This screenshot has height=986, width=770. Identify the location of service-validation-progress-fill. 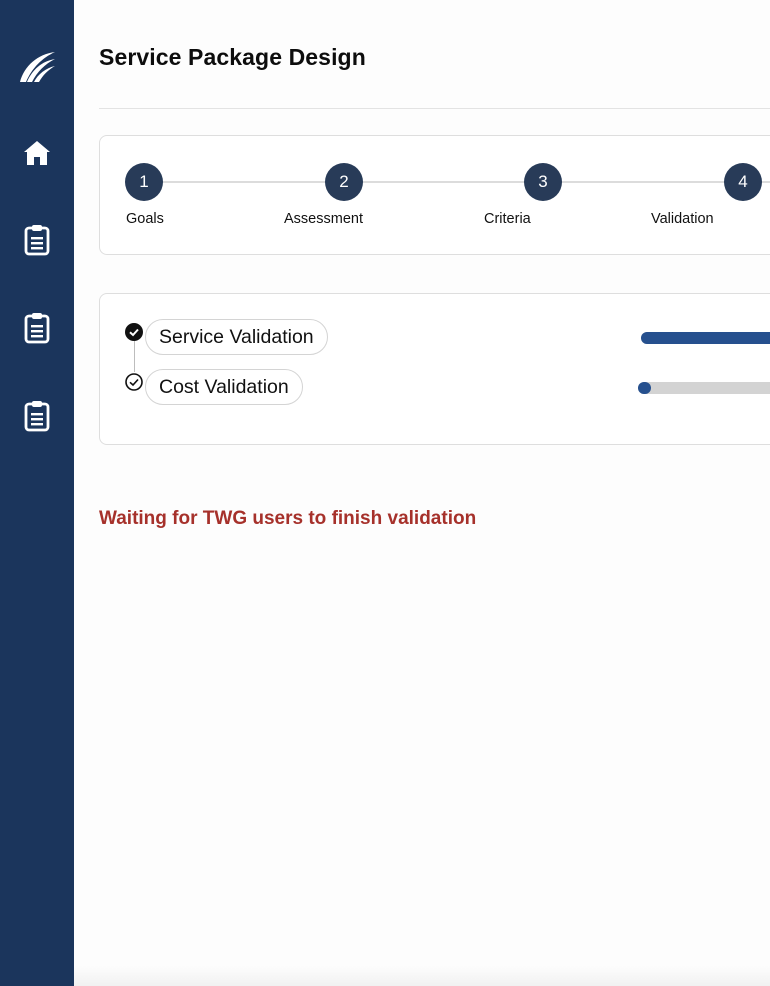
(705, 338).